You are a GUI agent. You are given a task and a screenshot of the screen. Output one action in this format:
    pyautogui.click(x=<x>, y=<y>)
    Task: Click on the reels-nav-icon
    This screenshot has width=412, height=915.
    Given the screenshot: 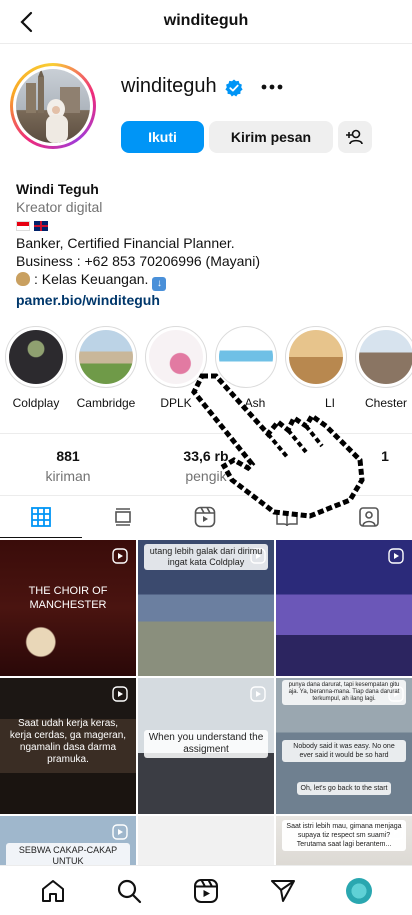 What is the action you would take?
    pyautogui.click(x=206, y=891)
    